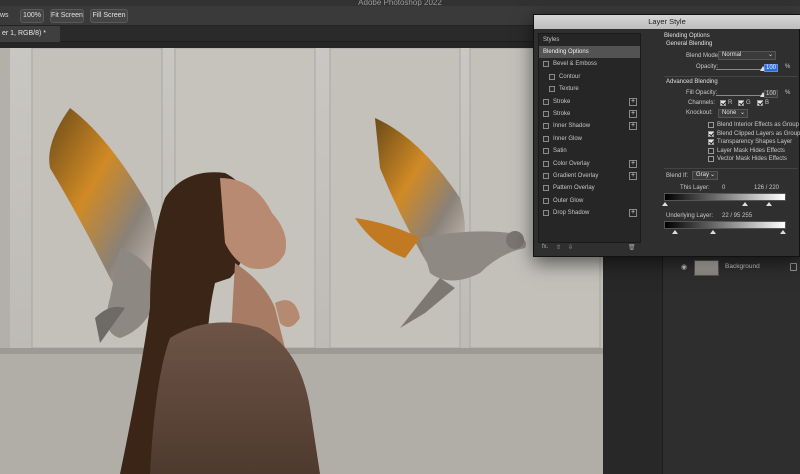  What do you see at coordinates (589, 201) in the screenshot?
I see `style-item-outer-glow: Outer Glow` at bounding box center [589, 201].